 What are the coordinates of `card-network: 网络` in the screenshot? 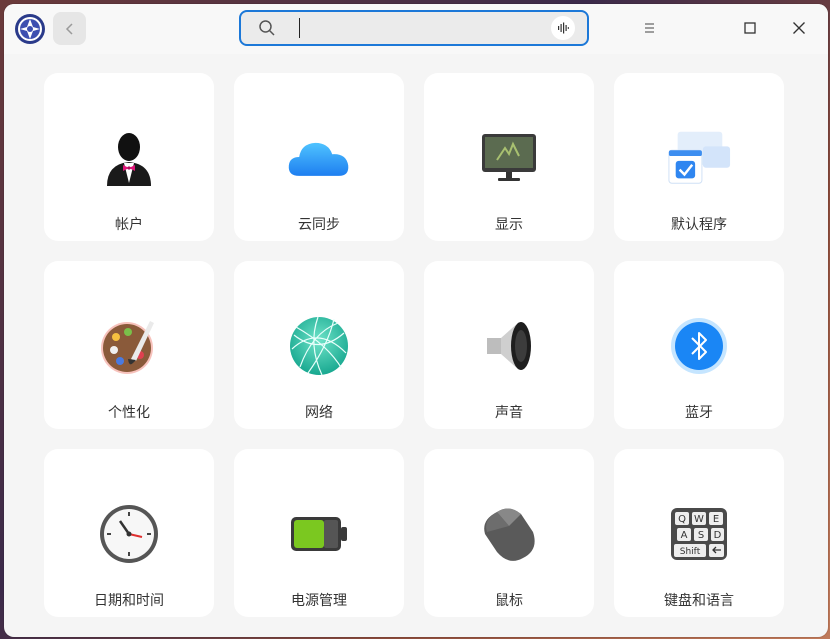 It's located at (319, 345).